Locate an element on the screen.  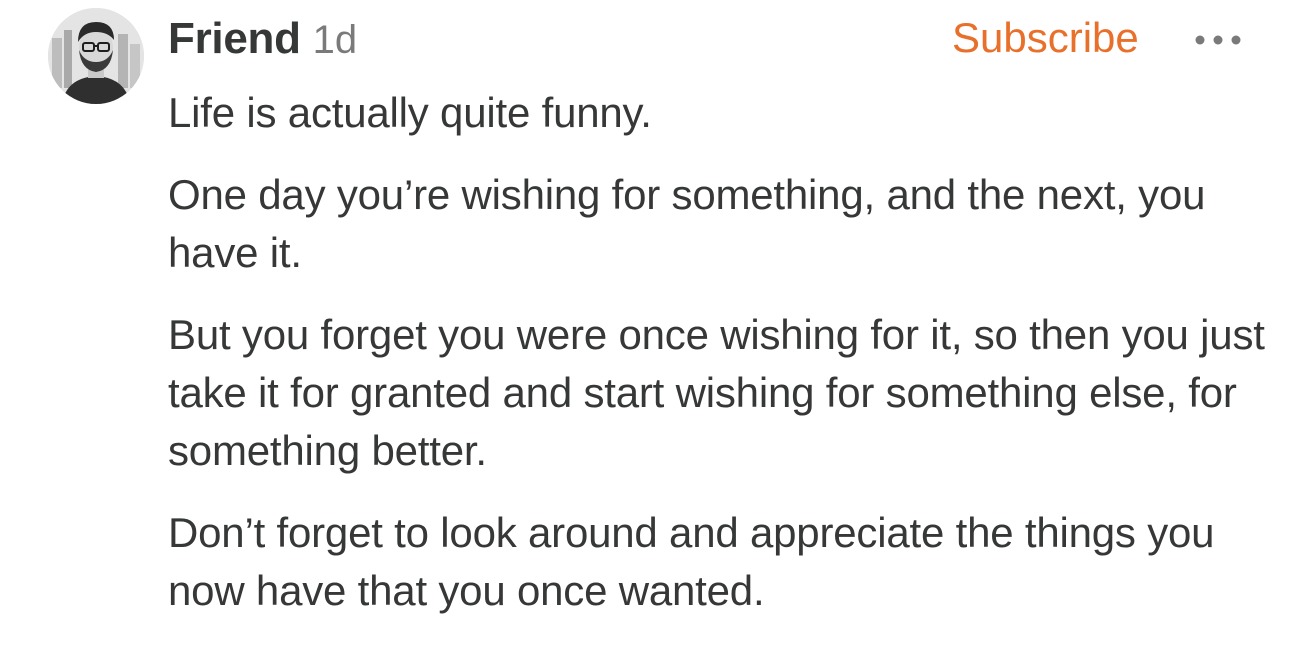
comment-header: Friend 1d is located at coordinates (262, 40).